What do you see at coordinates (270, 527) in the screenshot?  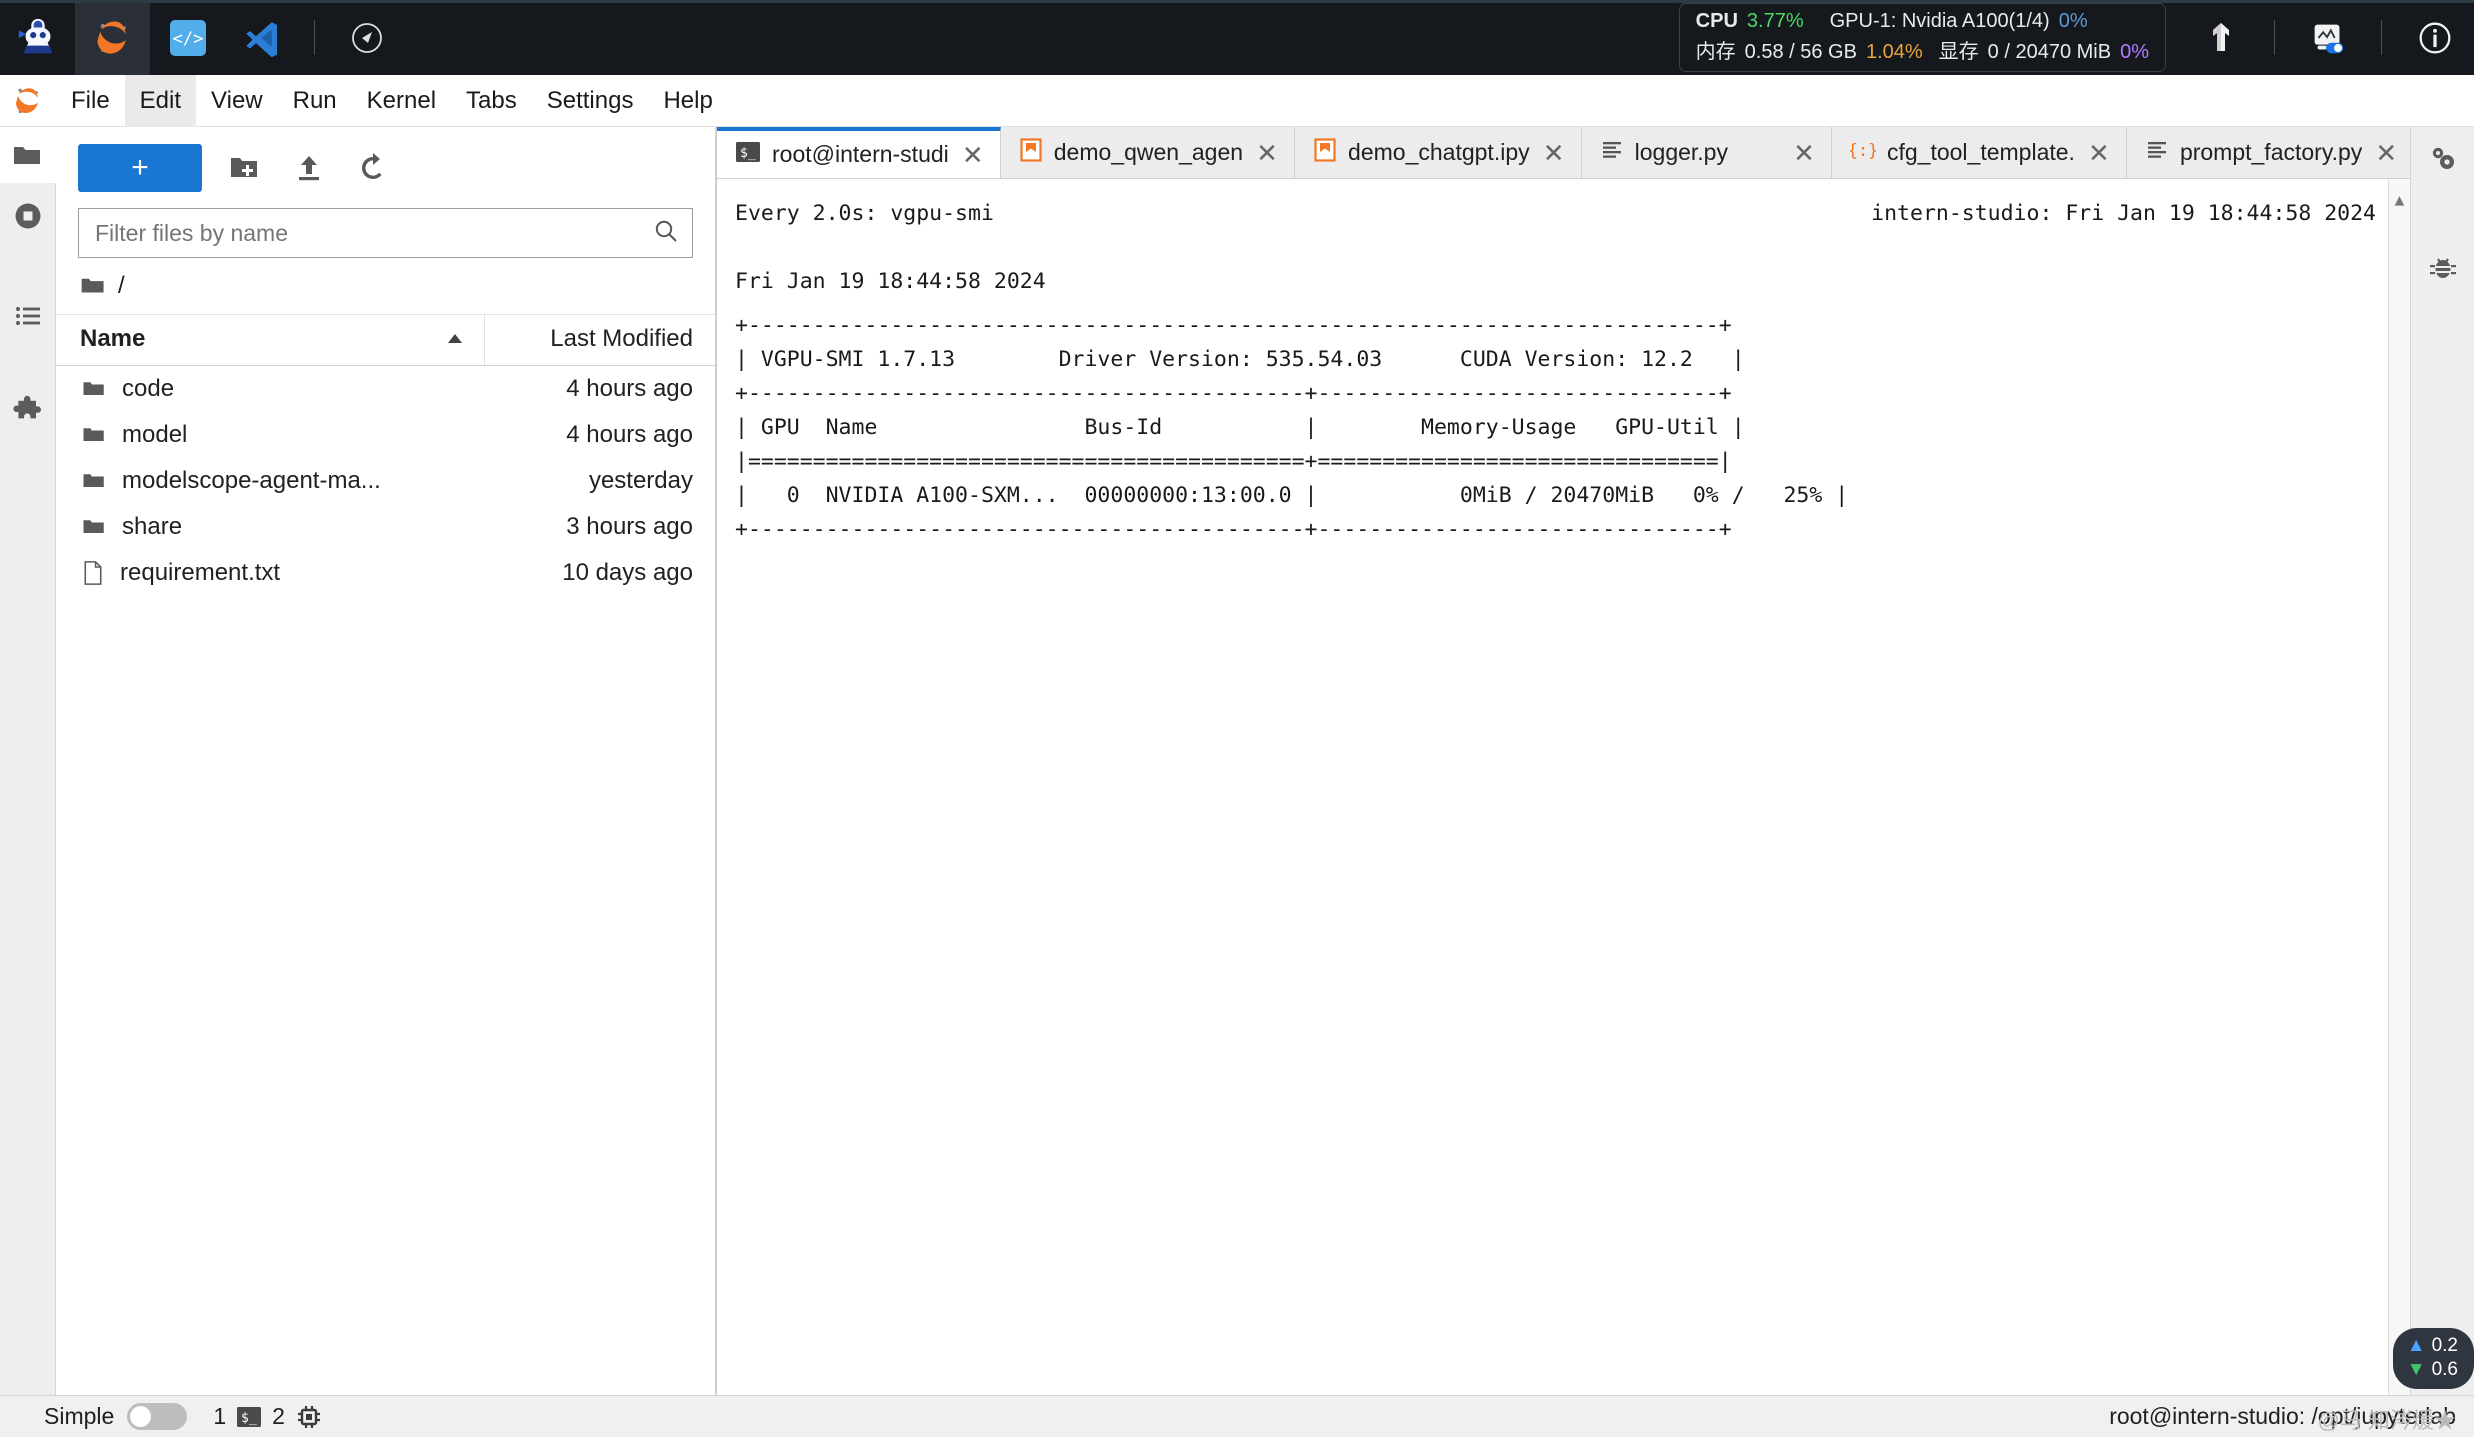 I see `file-name-cell: share` at bounding box center [270, 527].